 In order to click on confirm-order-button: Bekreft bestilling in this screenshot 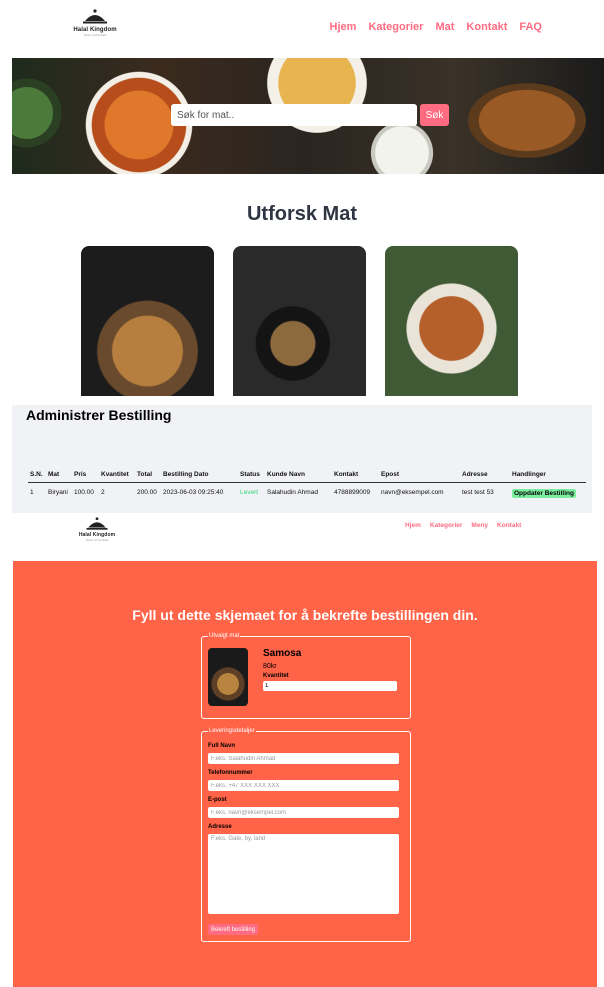, I will do `click(233, 929)`.